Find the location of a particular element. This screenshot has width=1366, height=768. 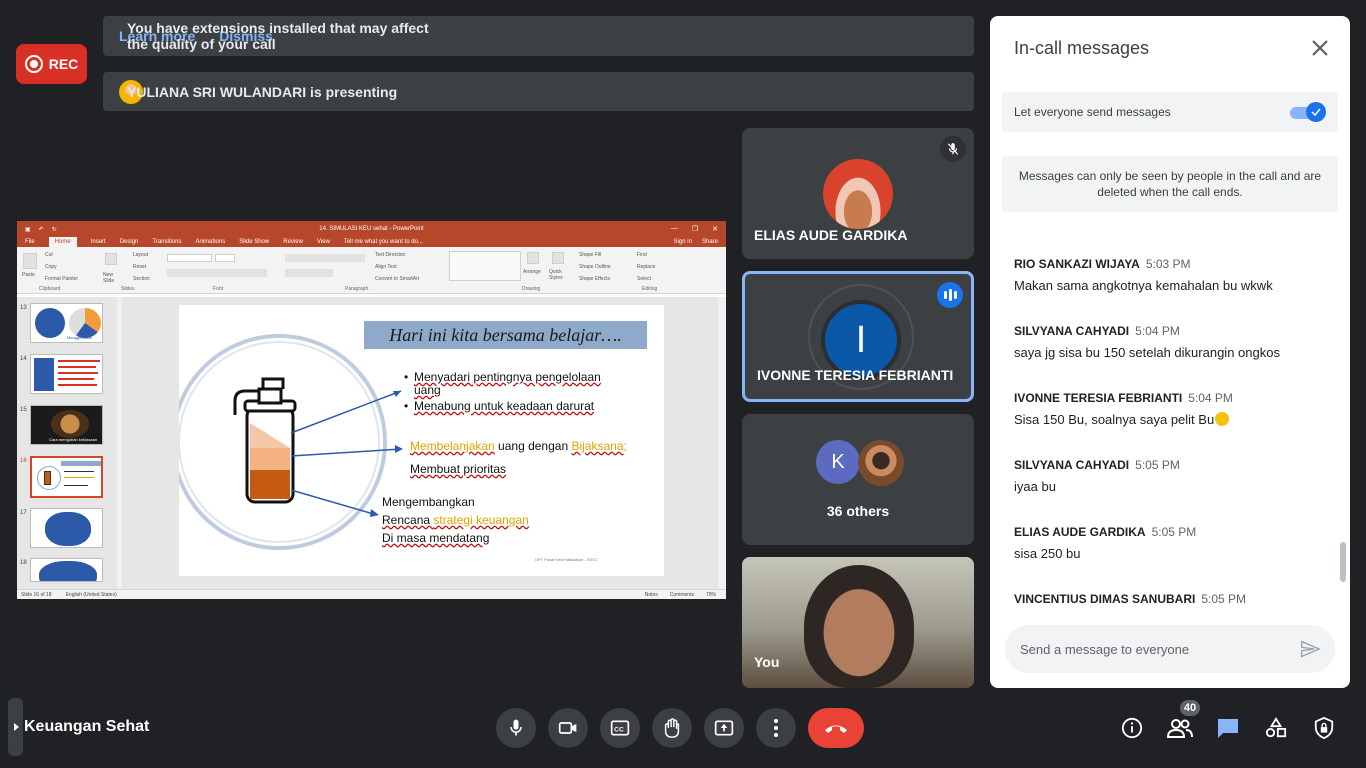

people-button is located at coordinates (1180, 728).